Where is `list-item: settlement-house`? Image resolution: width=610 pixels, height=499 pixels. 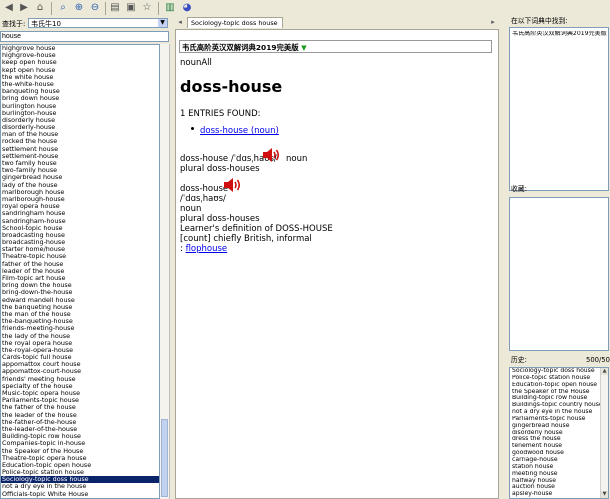 list-item: settlement-house is located at coordinates (80, 156).